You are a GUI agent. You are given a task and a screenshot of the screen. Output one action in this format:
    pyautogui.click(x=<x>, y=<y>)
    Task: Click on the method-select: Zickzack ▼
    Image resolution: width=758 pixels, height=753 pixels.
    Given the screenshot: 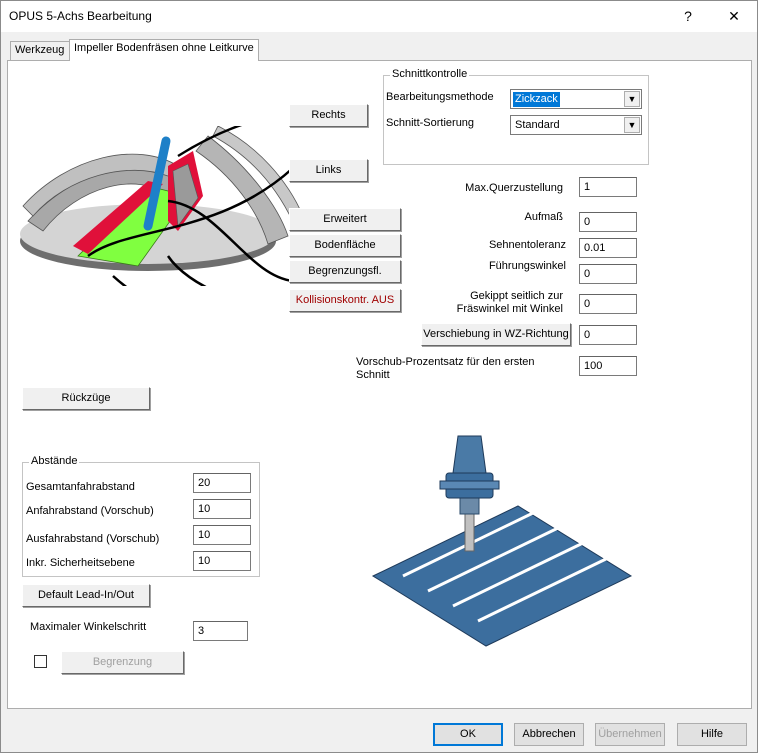 What is the action you would take?
    pyautogui.click(x=576, y=99)
    